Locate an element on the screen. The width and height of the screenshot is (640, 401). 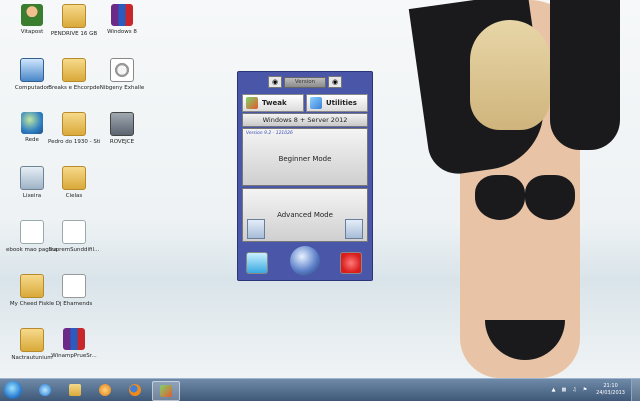
desktop-icon-dj: Dj Ehamends is located at coordinates (74, 291).